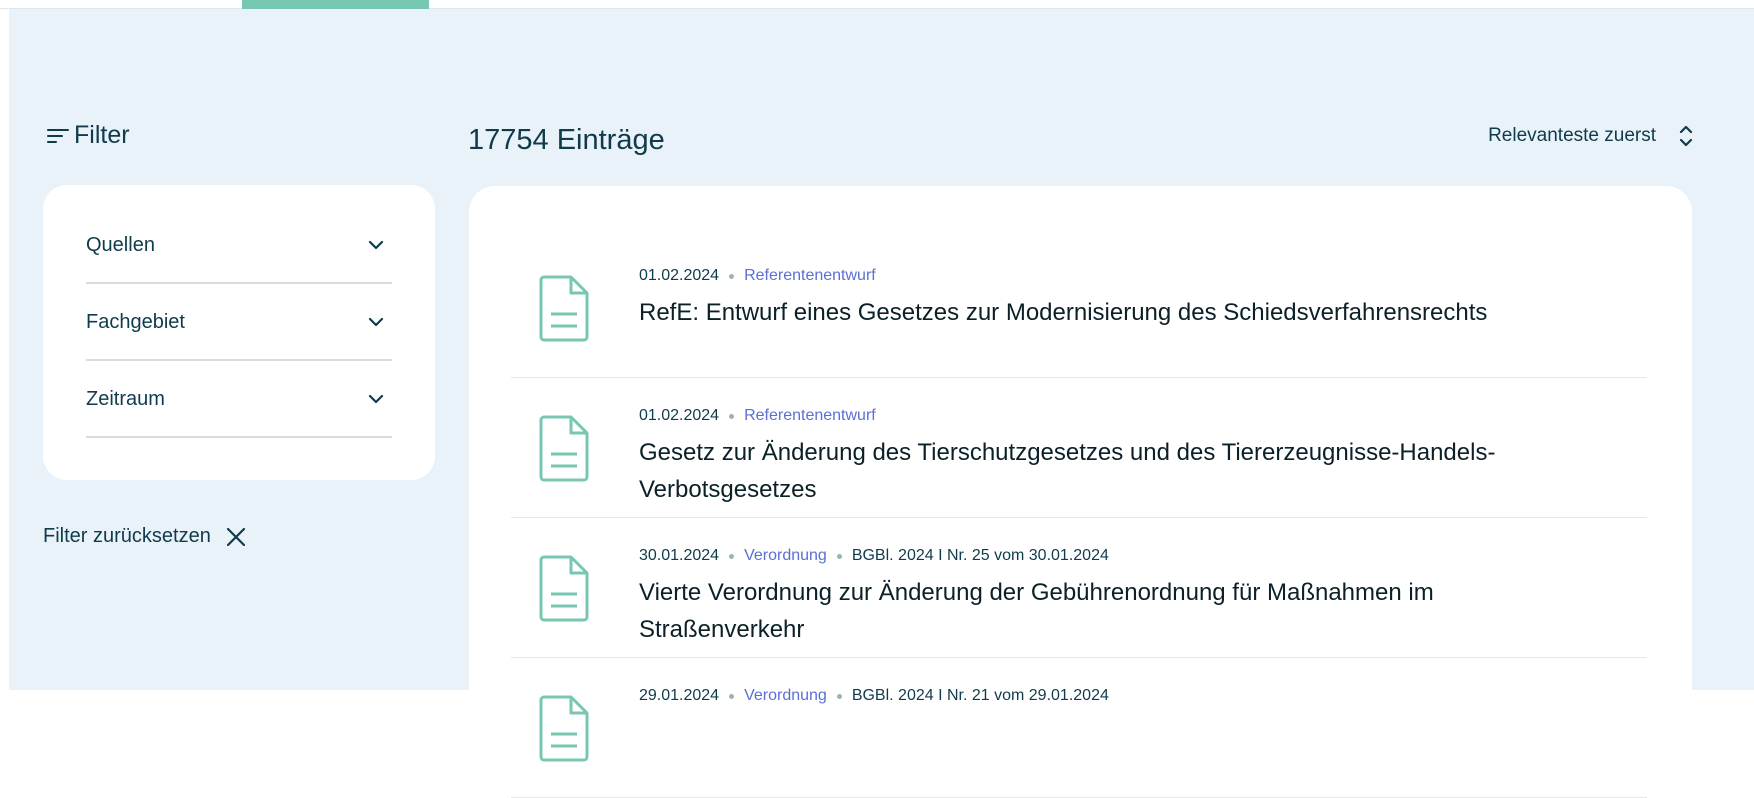  Describe the element at coordinates (877, 4) in the screenshot. I see `top-navigation-bar` at that location.